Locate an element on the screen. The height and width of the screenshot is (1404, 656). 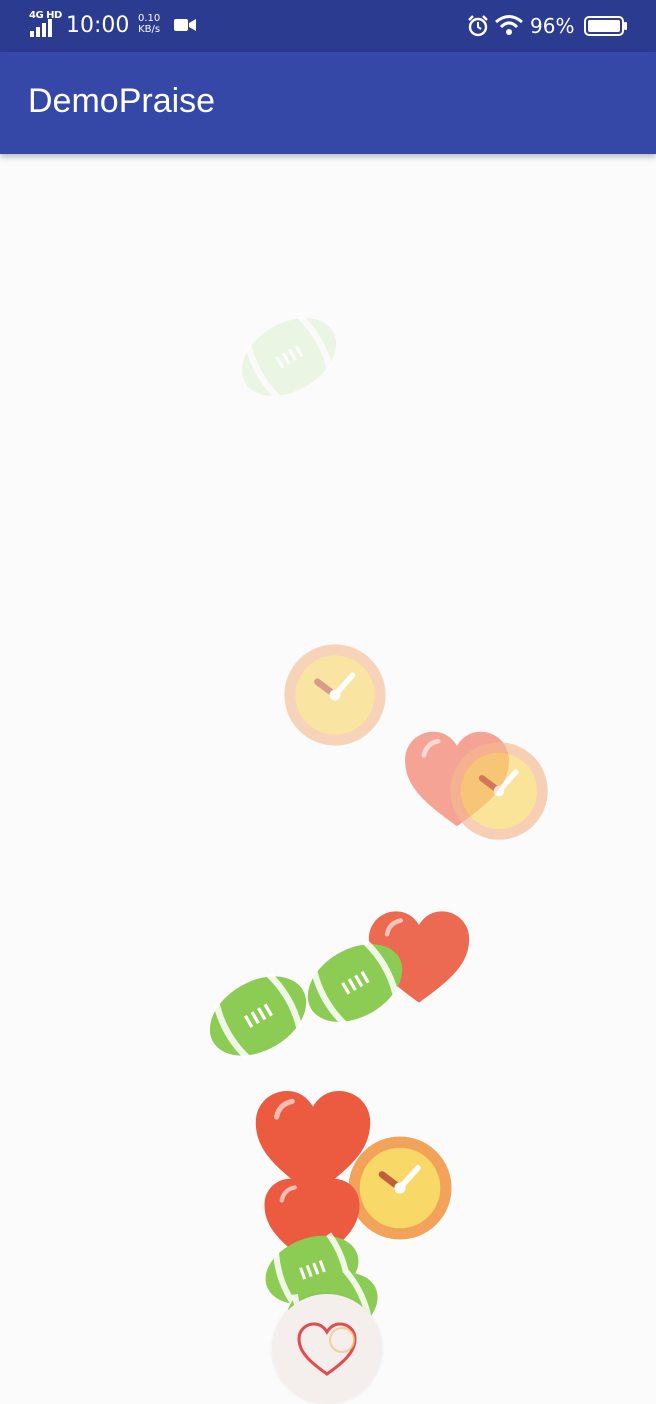
alarm-icon is located at coordinates (478, 26).